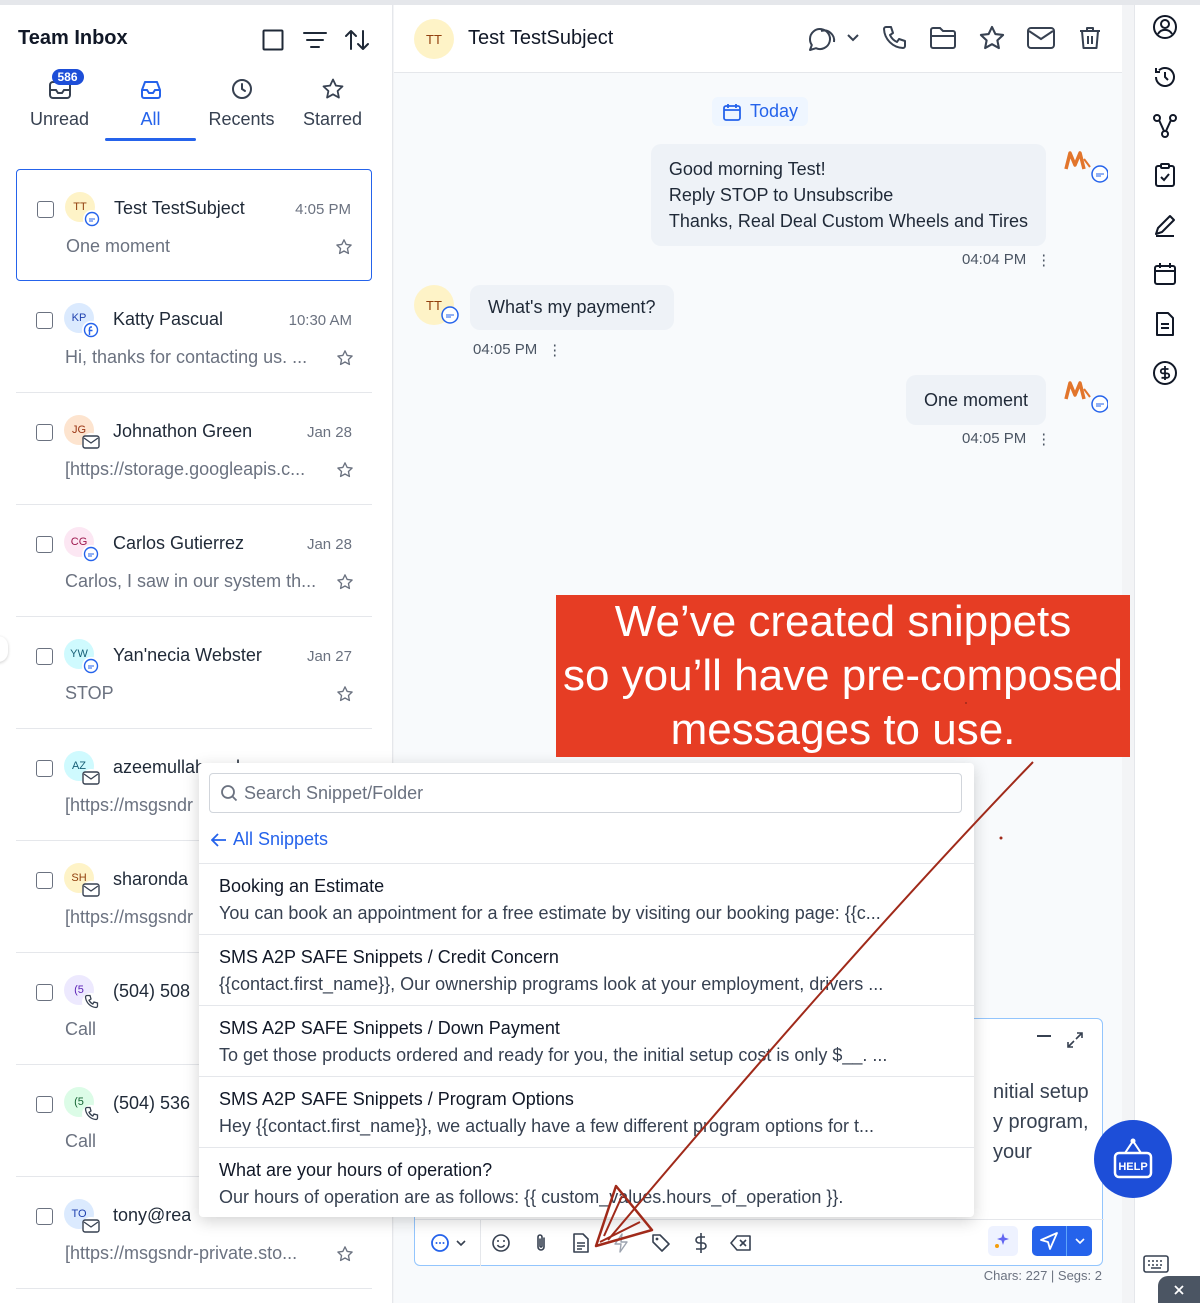 The width and height of the screenshot is (1200, 1303). Describe the element at coordinates (1165, 77) in the screenshot. I see `activity-history-icon` at that location.